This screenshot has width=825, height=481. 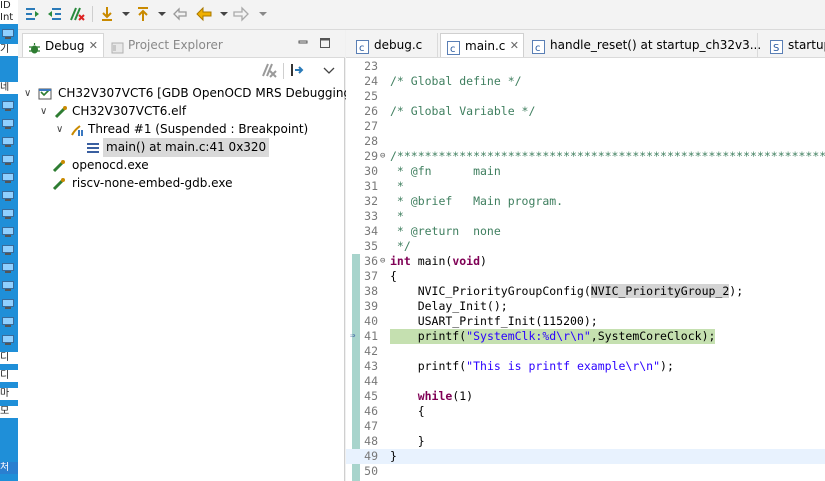 What do you see at coordinates (585, 141) in the screenshot?
I see `code-line: 28` at bounding box center [585, 141].